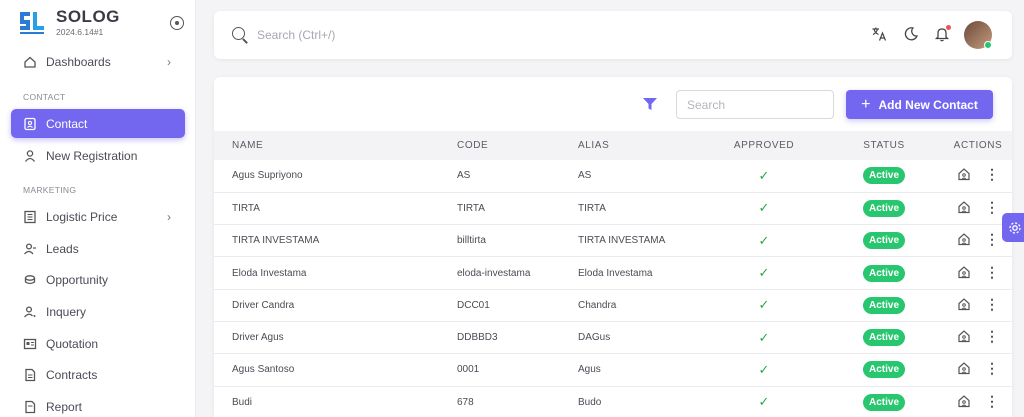 The image size is (1024, 417). What do you see at coordinates (879, 34) in the screenshot?
I see `translate-icon` at bounding box center [879, 34].